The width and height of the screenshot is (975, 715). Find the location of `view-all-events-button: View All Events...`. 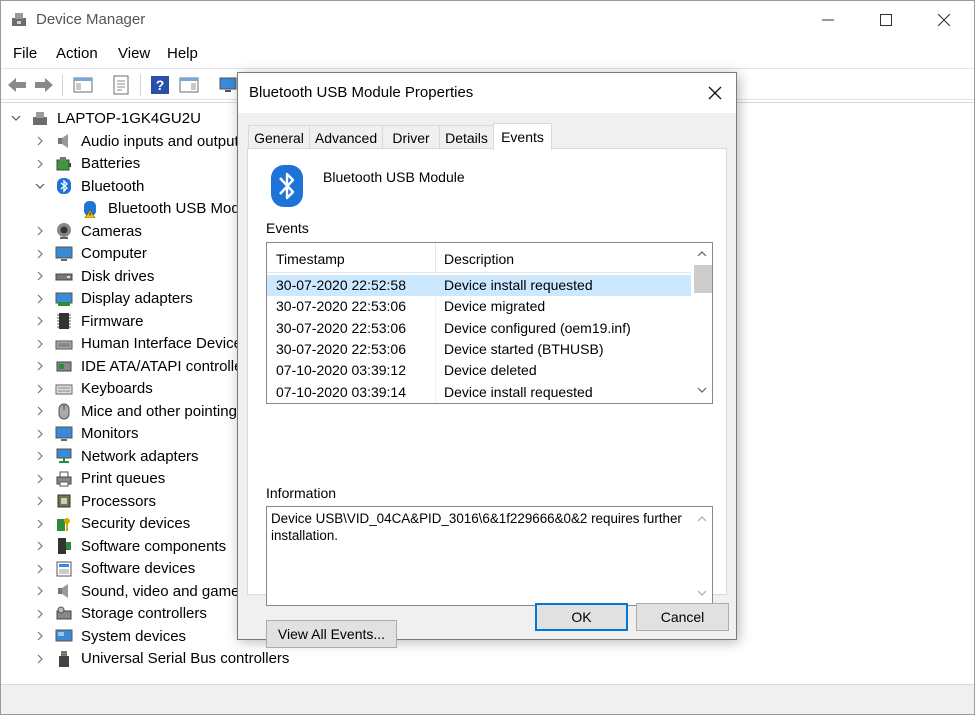

view-all-events-button: View All Events... is located at coordinates (331, 634).